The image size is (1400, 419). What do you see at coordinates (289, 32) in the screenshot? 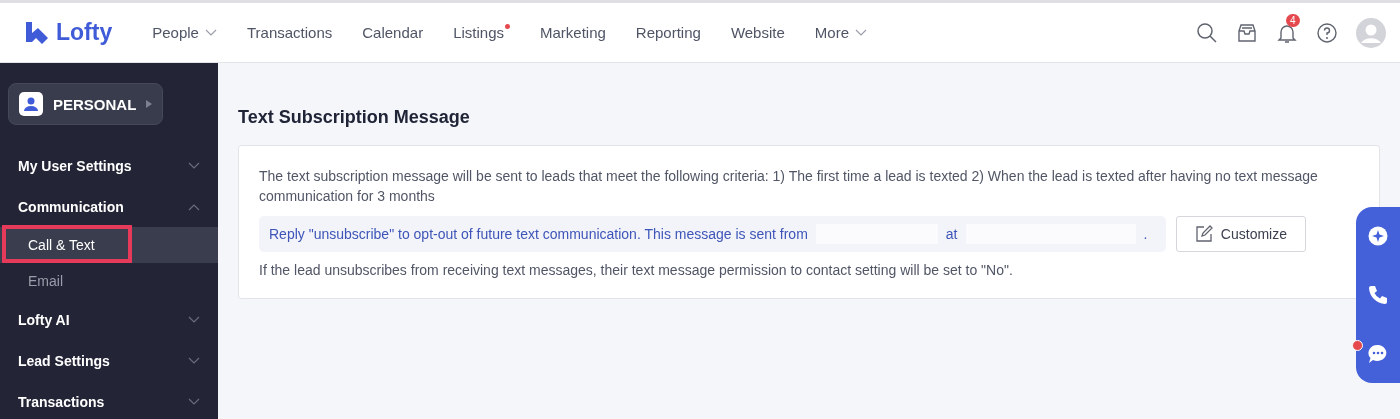
I see `nav-item: Transactions` at bounding box center [289, 32].